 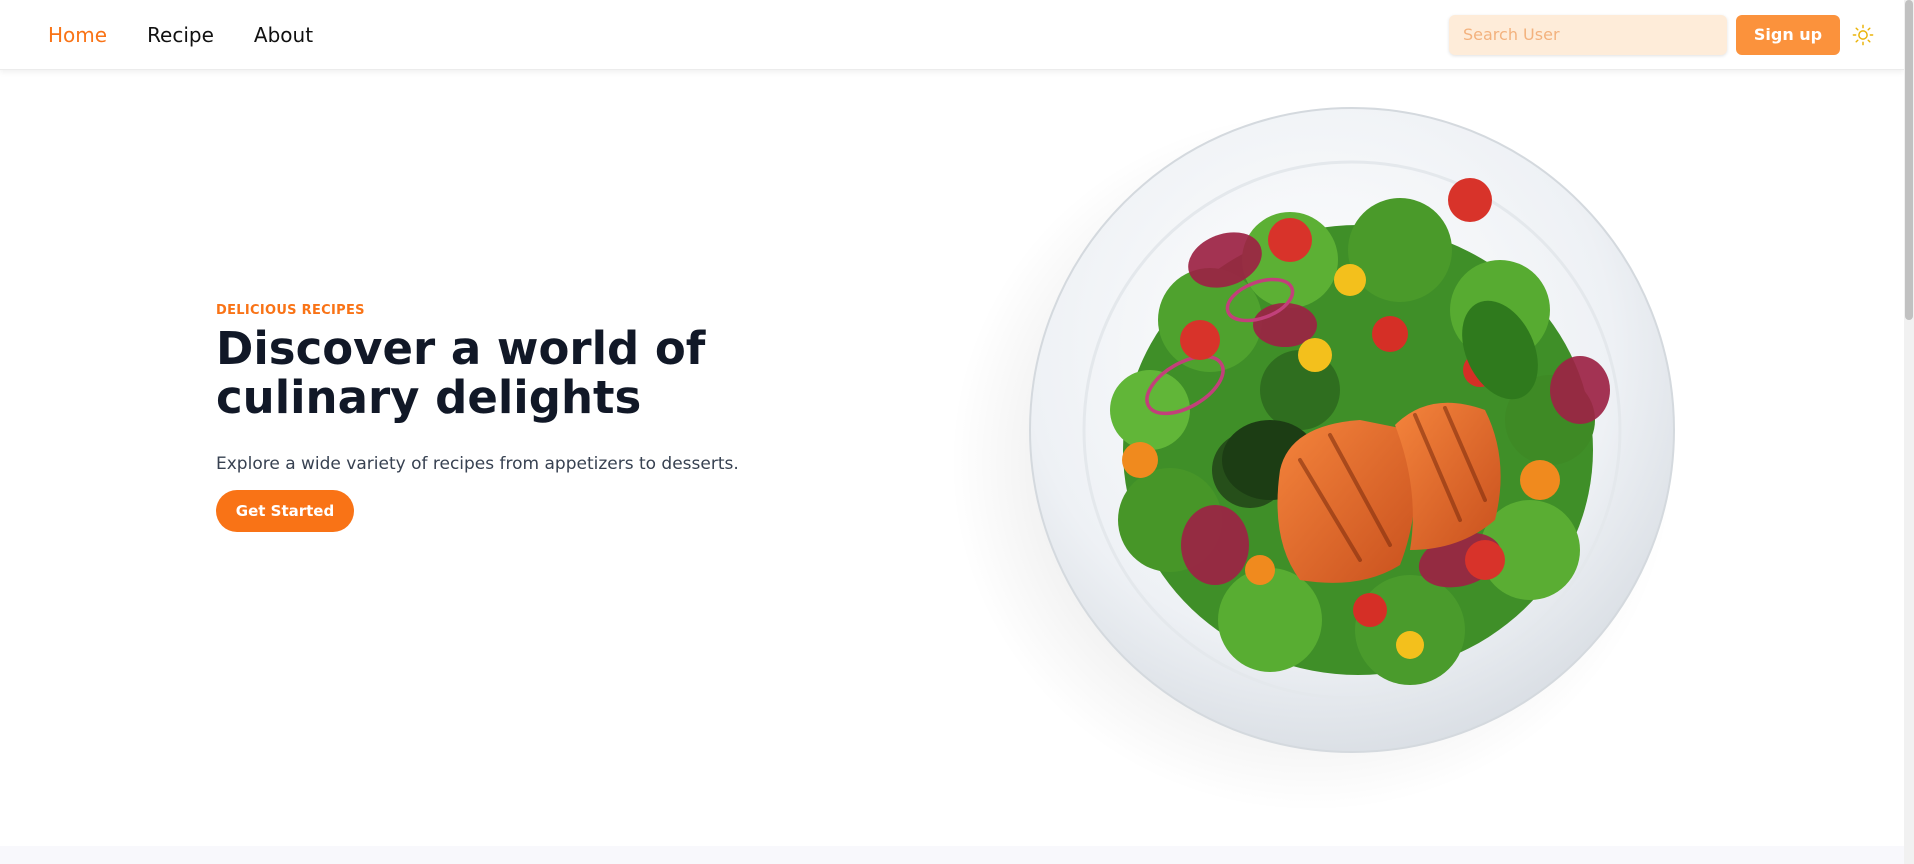 What do you see at coordinates (1588, 34) in the screenshot?
I see `search-user-input` at bounding box center [1588, 34].